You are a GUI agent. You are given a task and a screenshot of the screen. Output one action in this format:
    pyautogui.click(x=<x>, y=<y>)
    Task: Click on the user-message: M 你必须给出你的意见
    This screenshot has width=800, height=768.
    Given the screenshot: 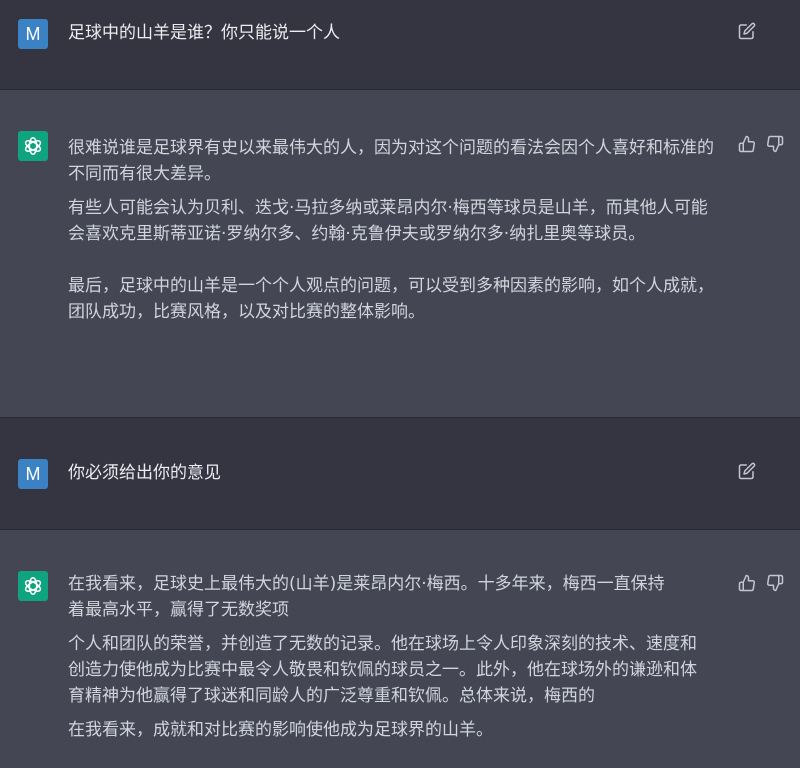 What is the action you would take?
    pyautogui.click(x=400, y=474)
    